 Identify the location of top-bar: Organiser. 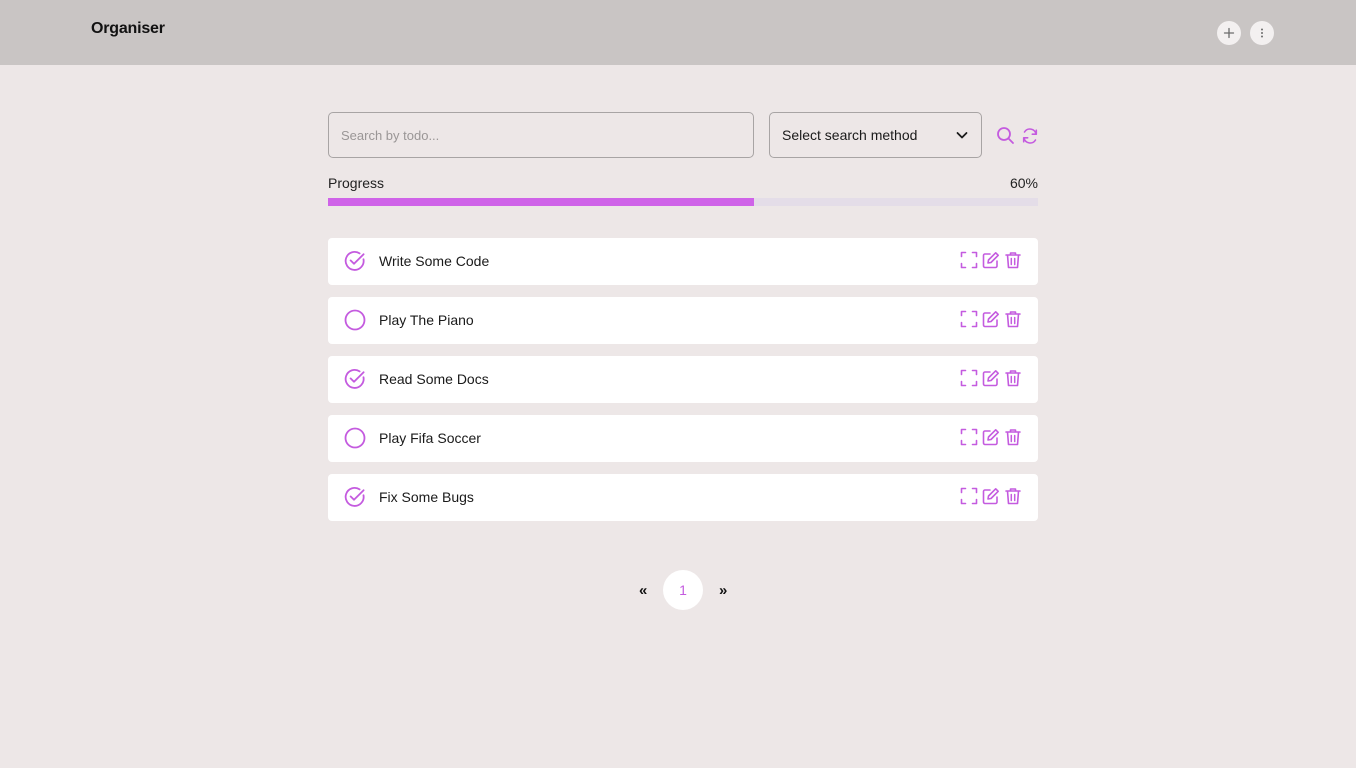
(678, 32).